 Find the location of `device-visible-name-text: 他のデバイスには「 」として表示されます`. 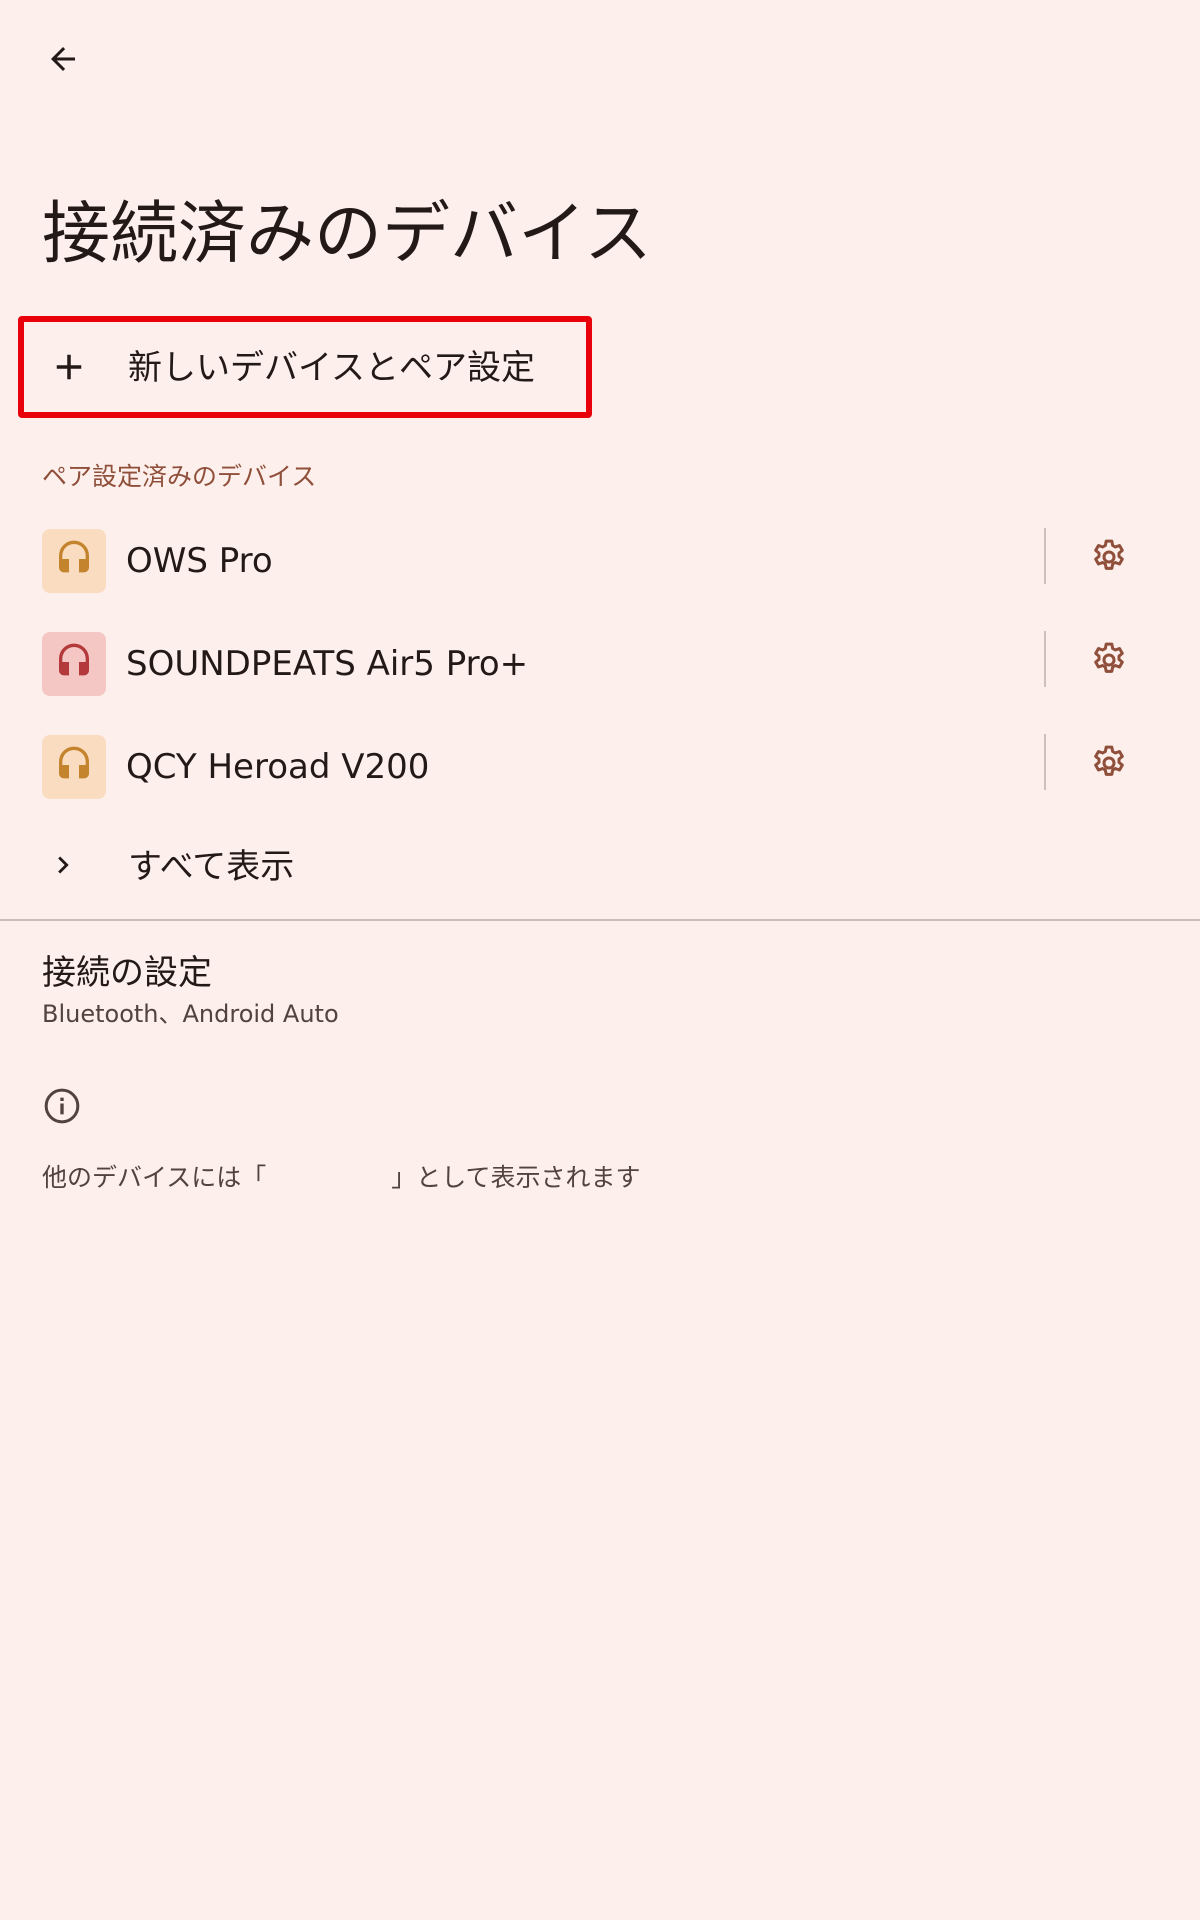

device-visible-name-text: 他のデバイスには「 」として表示されます is located at coordinates (341, 1177).